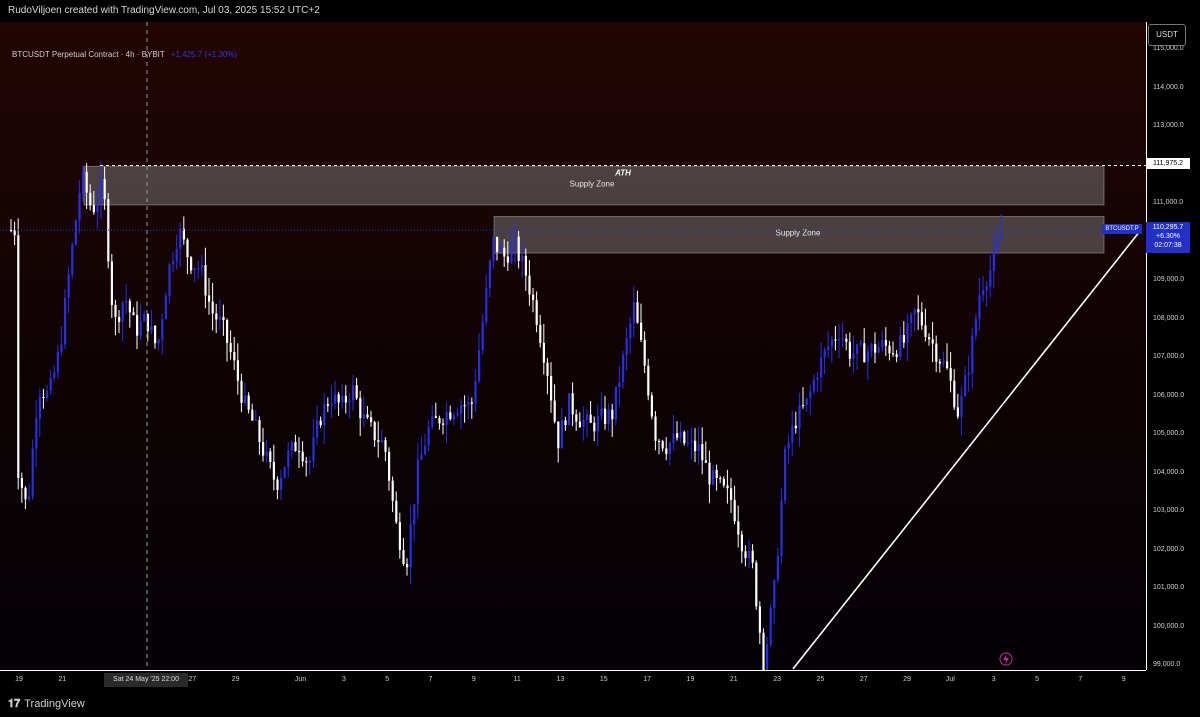  What do you see at coordinates (46, 704) in the screenshot?
I see `tradingview-logo: 𝟏𝟕 TradingView` at bounding box center [46, 704].